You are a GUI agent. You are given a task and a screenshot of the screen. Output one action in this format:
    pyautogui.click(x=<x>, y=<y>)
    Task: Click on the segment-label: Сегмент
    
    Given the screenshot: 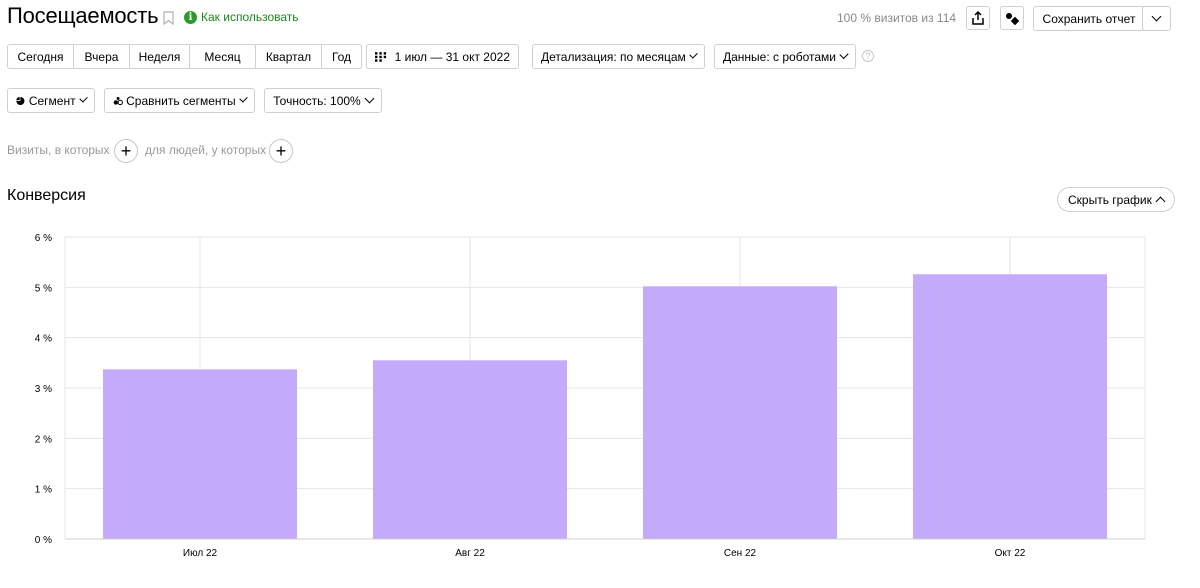 What is the action you would take?
    pyautogui.click(x=52, y=100)
    